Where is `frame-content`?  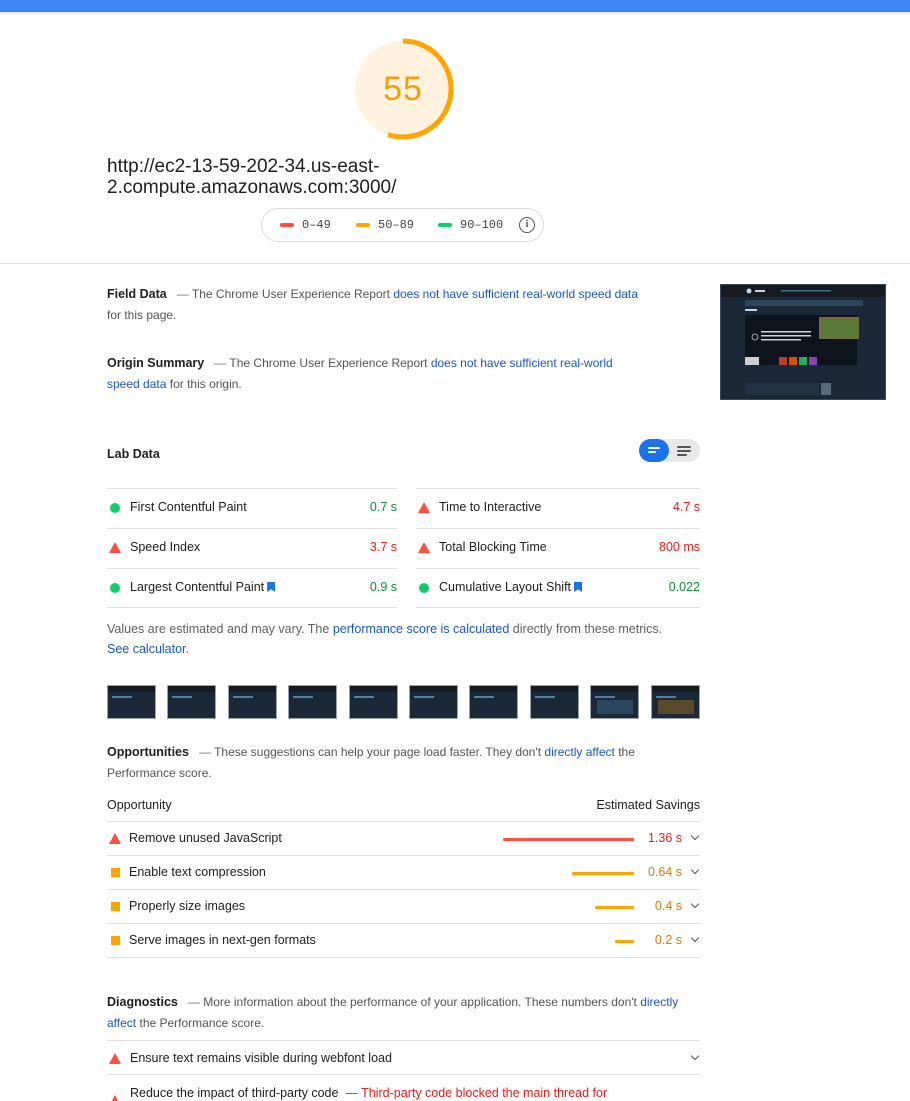
frame-content is located at coordinates (615, 707).